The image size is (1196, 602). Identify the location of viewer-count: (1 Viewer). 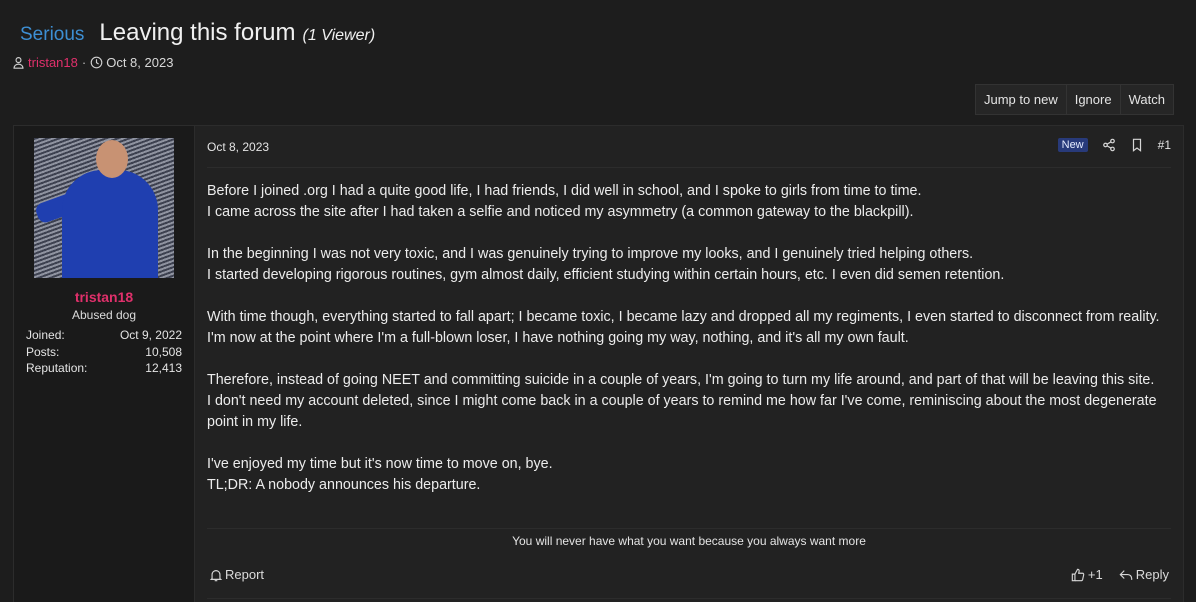
(339, 35).